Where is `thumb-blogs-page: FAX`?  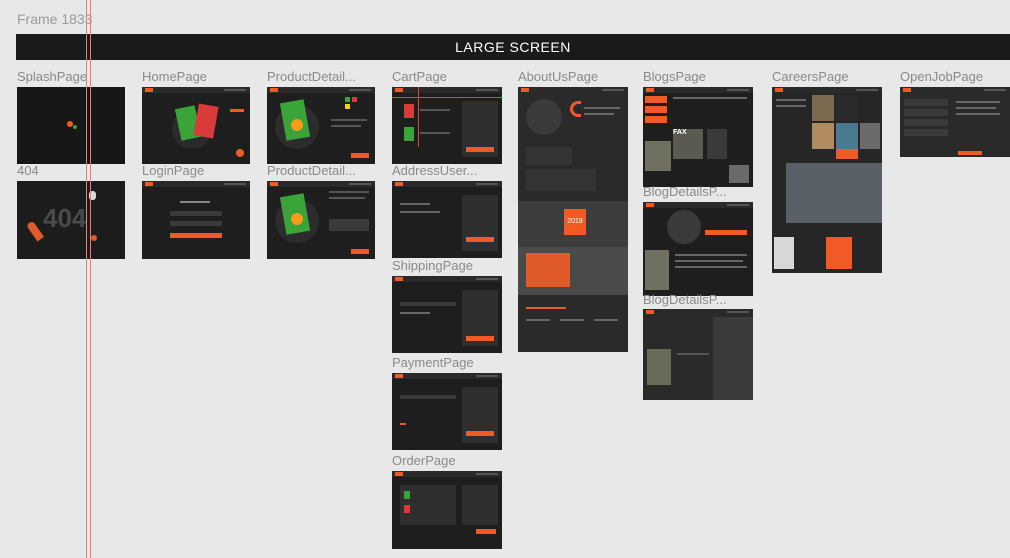 thumb-blogs-page: FAX is located at coordinates (698, 137).